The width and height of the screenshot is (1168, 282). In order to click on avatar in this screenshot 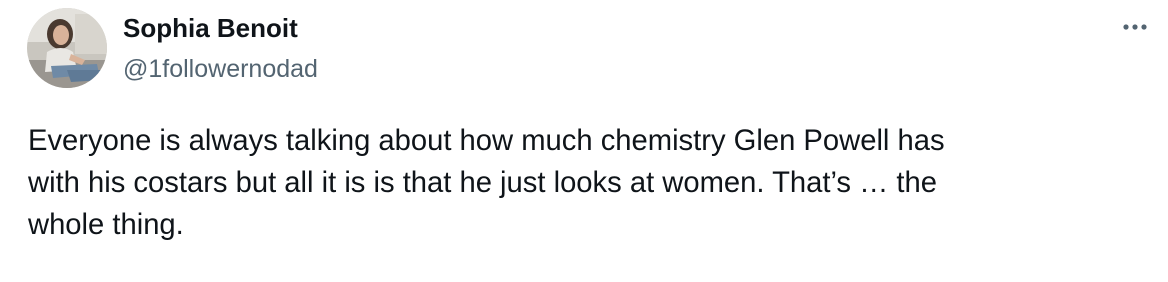, I will do `click(67, 48)`.